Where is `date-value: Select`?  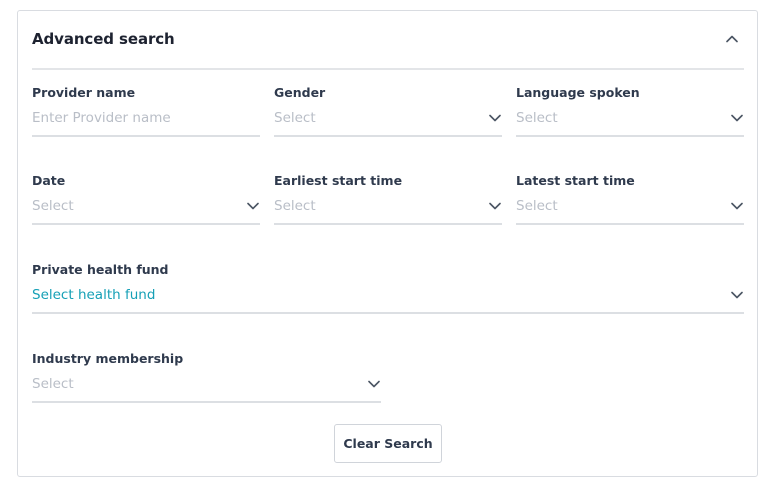 date-value: Select is located at coordinates (53, 206).